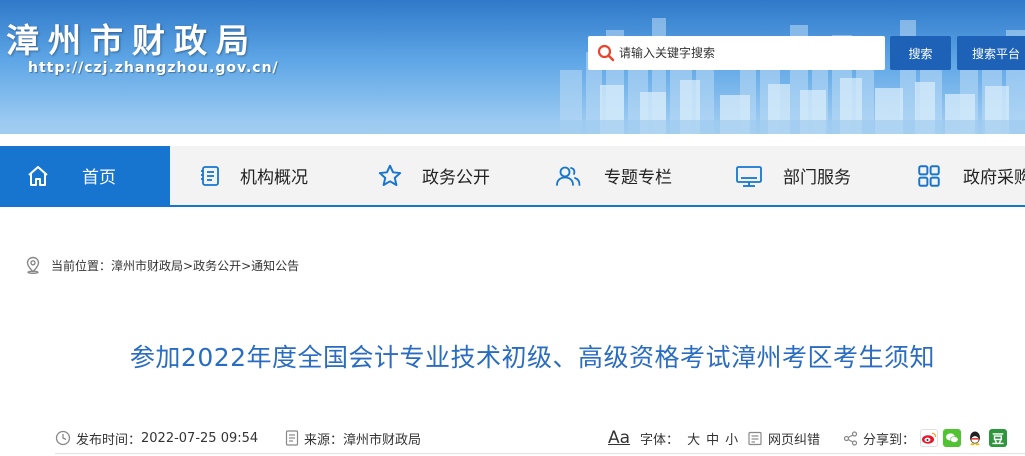 The height and width of the screenshot is (456, 1025). I want to click on nav-item-department-services: 部门服务, so click(815, 175).